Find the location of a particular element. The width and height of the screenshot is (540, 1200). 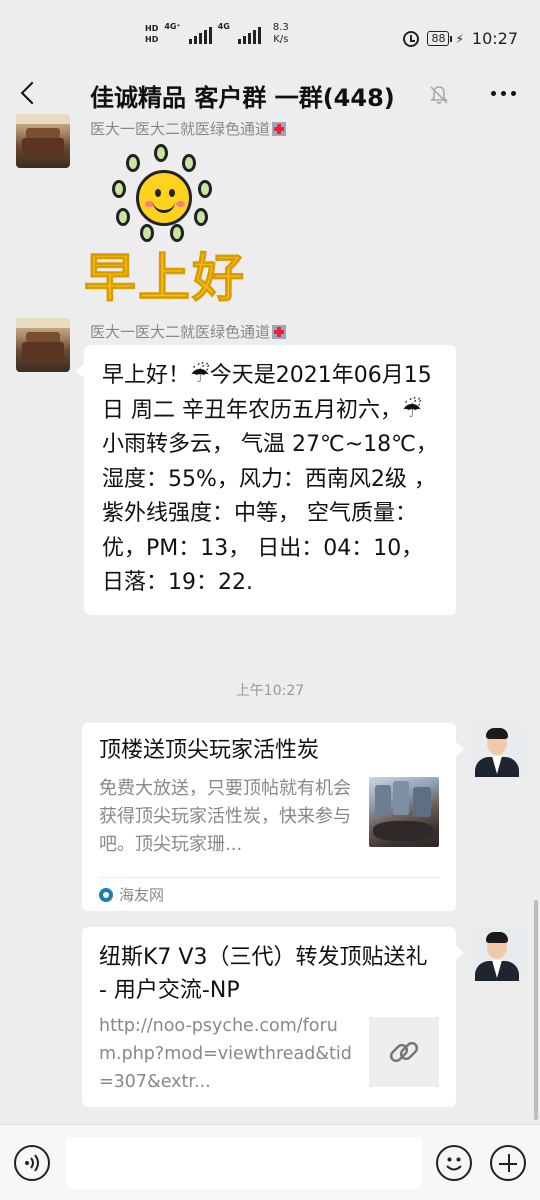

sticker-text: 早上好 is located at coordinates (165, 279).